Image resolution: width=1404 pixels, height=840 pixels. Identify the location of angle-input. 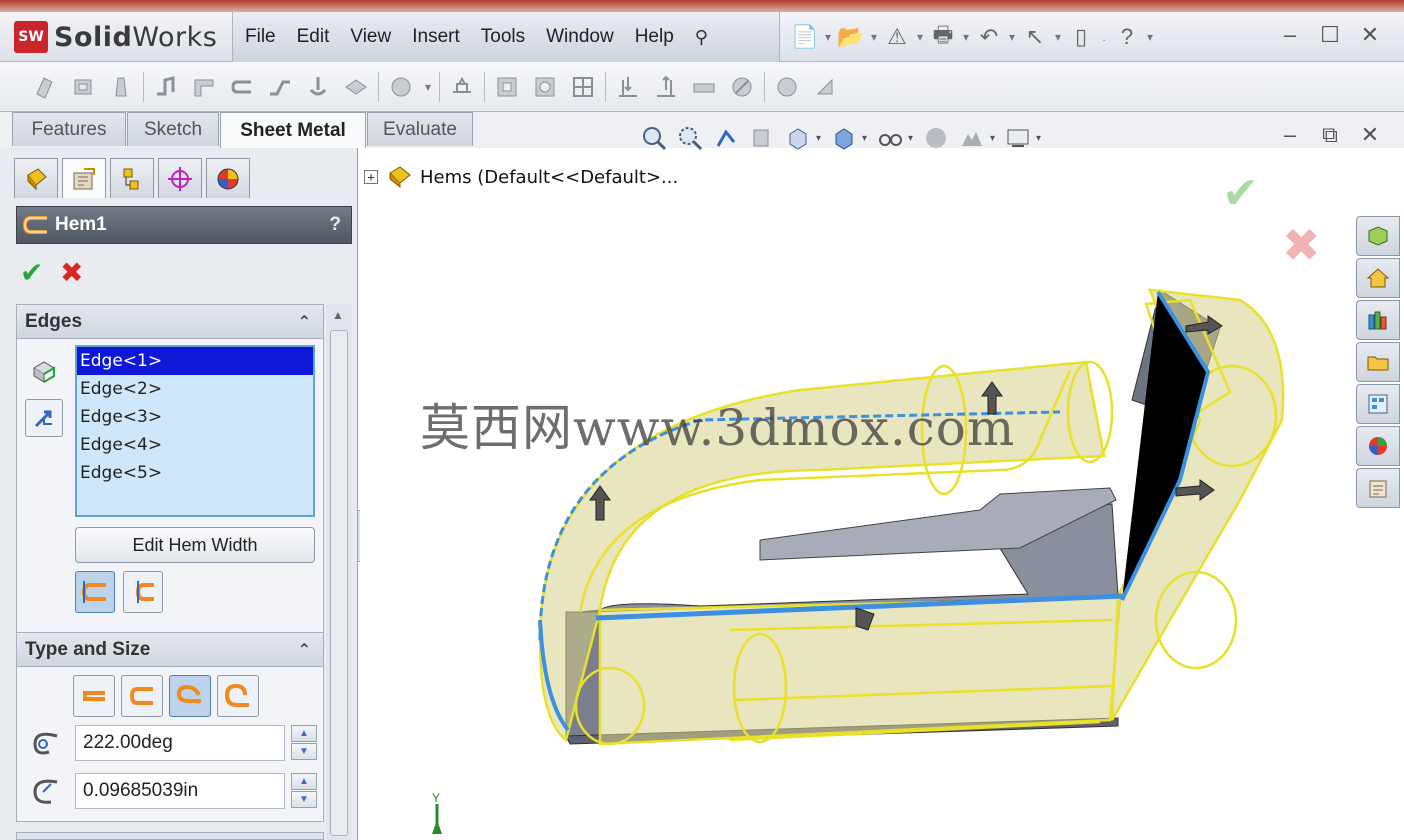
(180, 743).